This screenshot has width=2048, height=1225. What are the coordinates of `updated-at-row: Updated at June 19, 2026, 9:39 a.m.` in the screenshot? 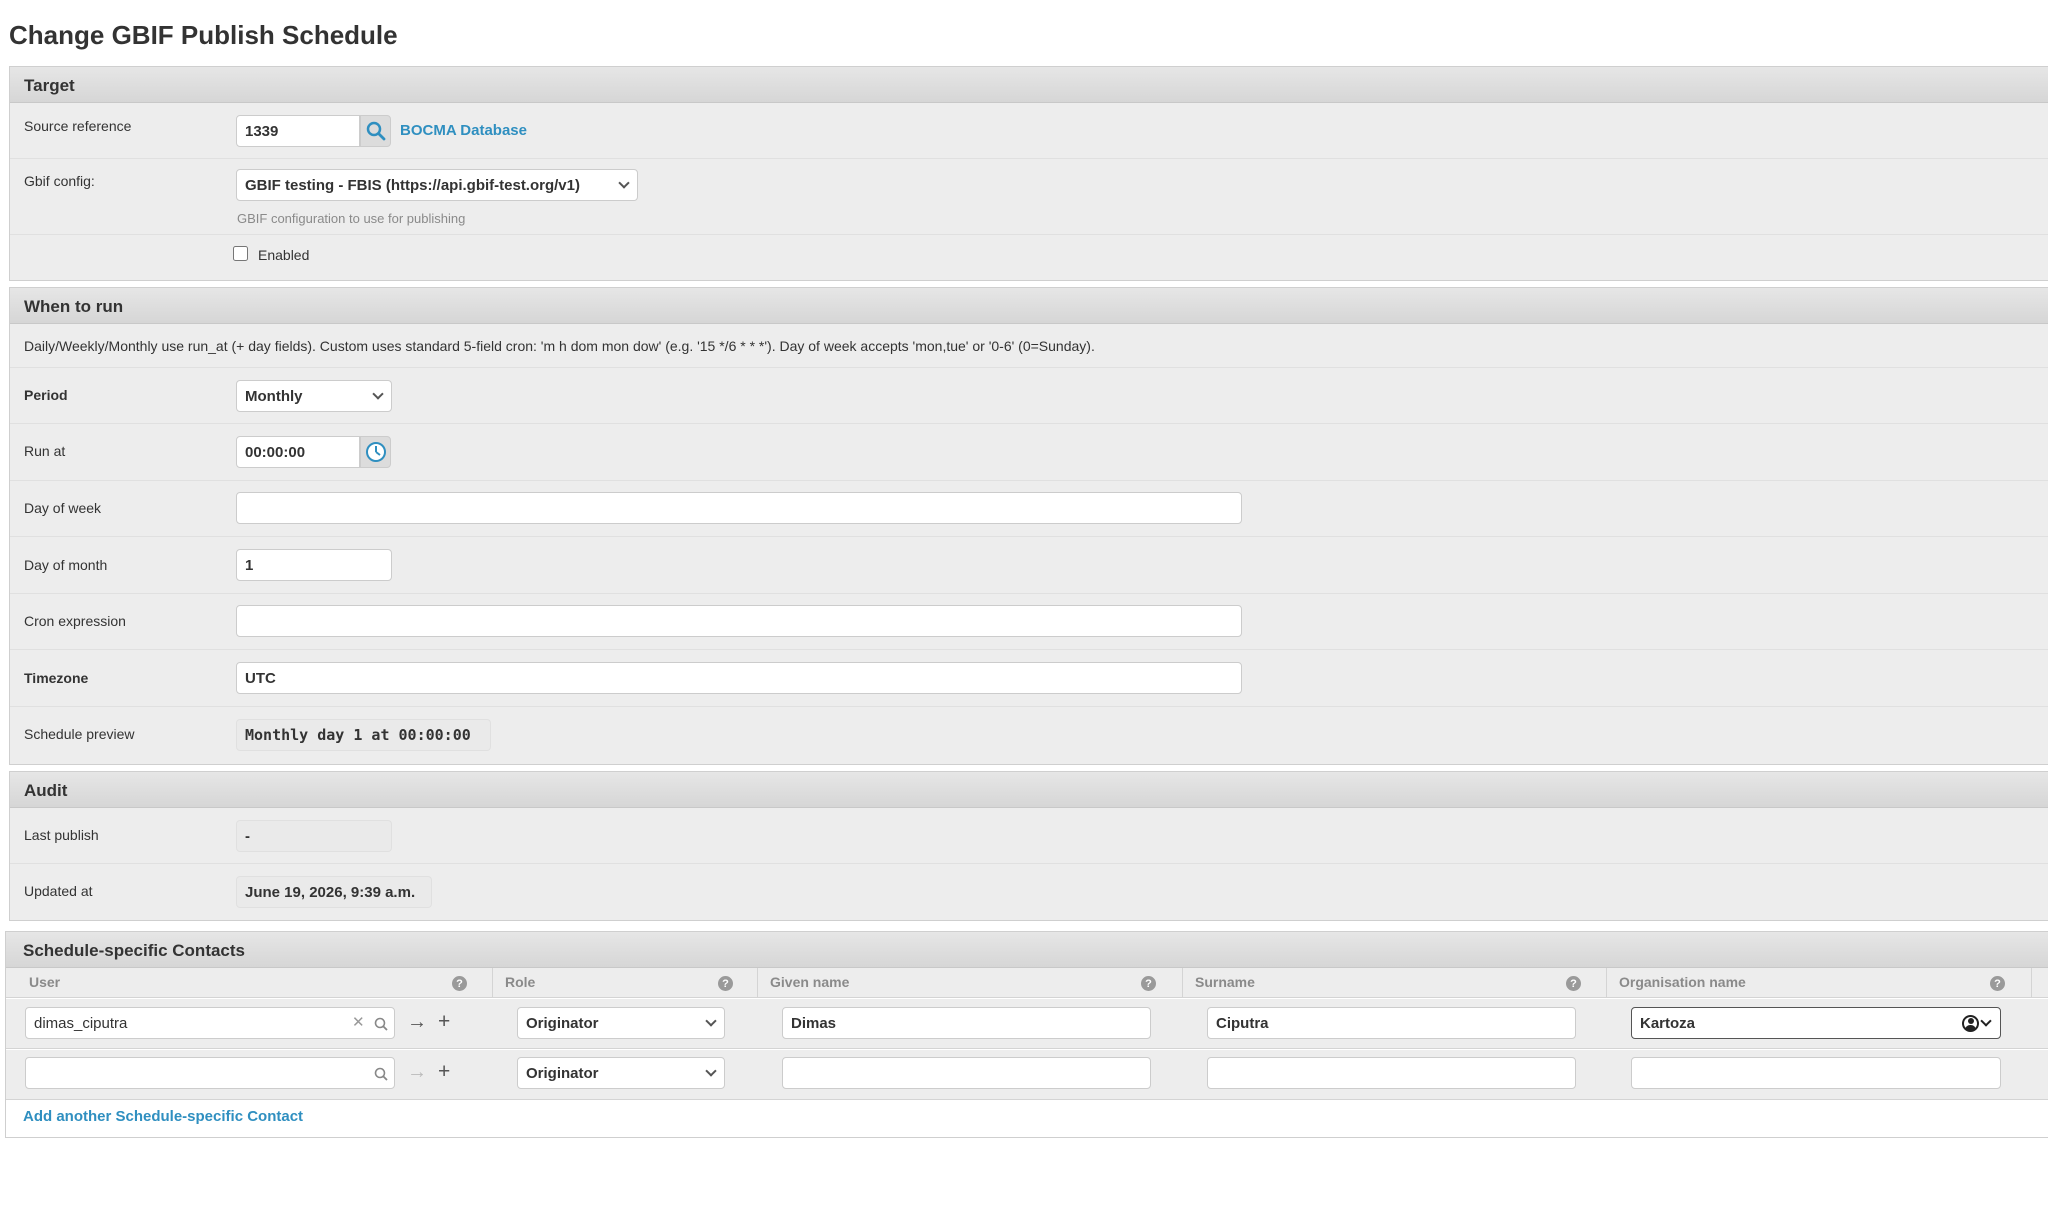 It's located at (1029, 892).